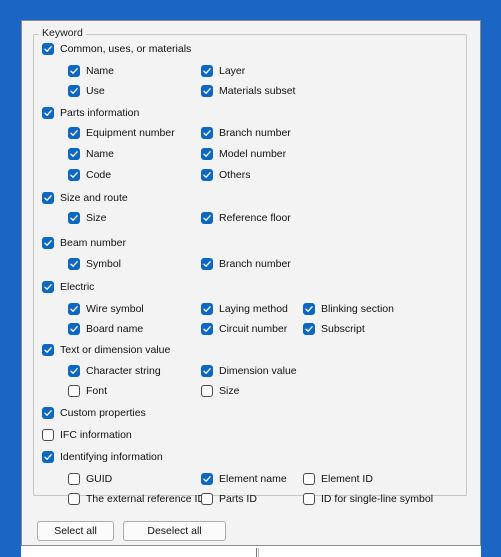 This screenshot has width=501, height=557. I want to click on checkbox-parts-id: Parts ID, so click(229, 499).